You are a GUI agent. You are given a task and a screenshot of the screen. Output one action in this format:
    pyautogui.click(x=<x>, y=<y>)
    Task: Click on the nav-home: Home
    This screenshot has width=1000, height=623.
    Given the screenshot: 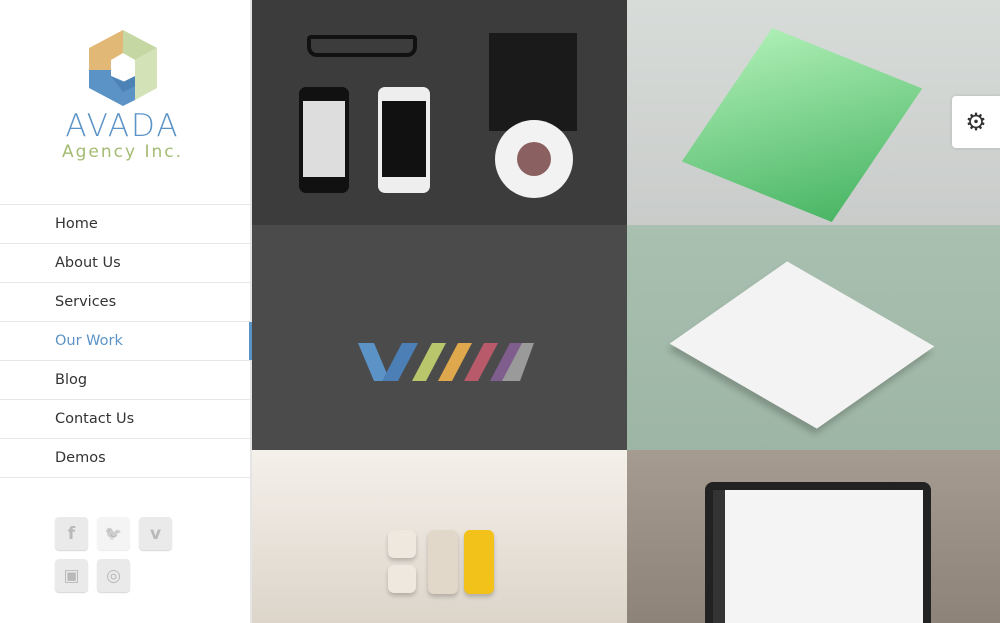 What is the action you would take?
    pyautogui.click(x=125, y=224)
    